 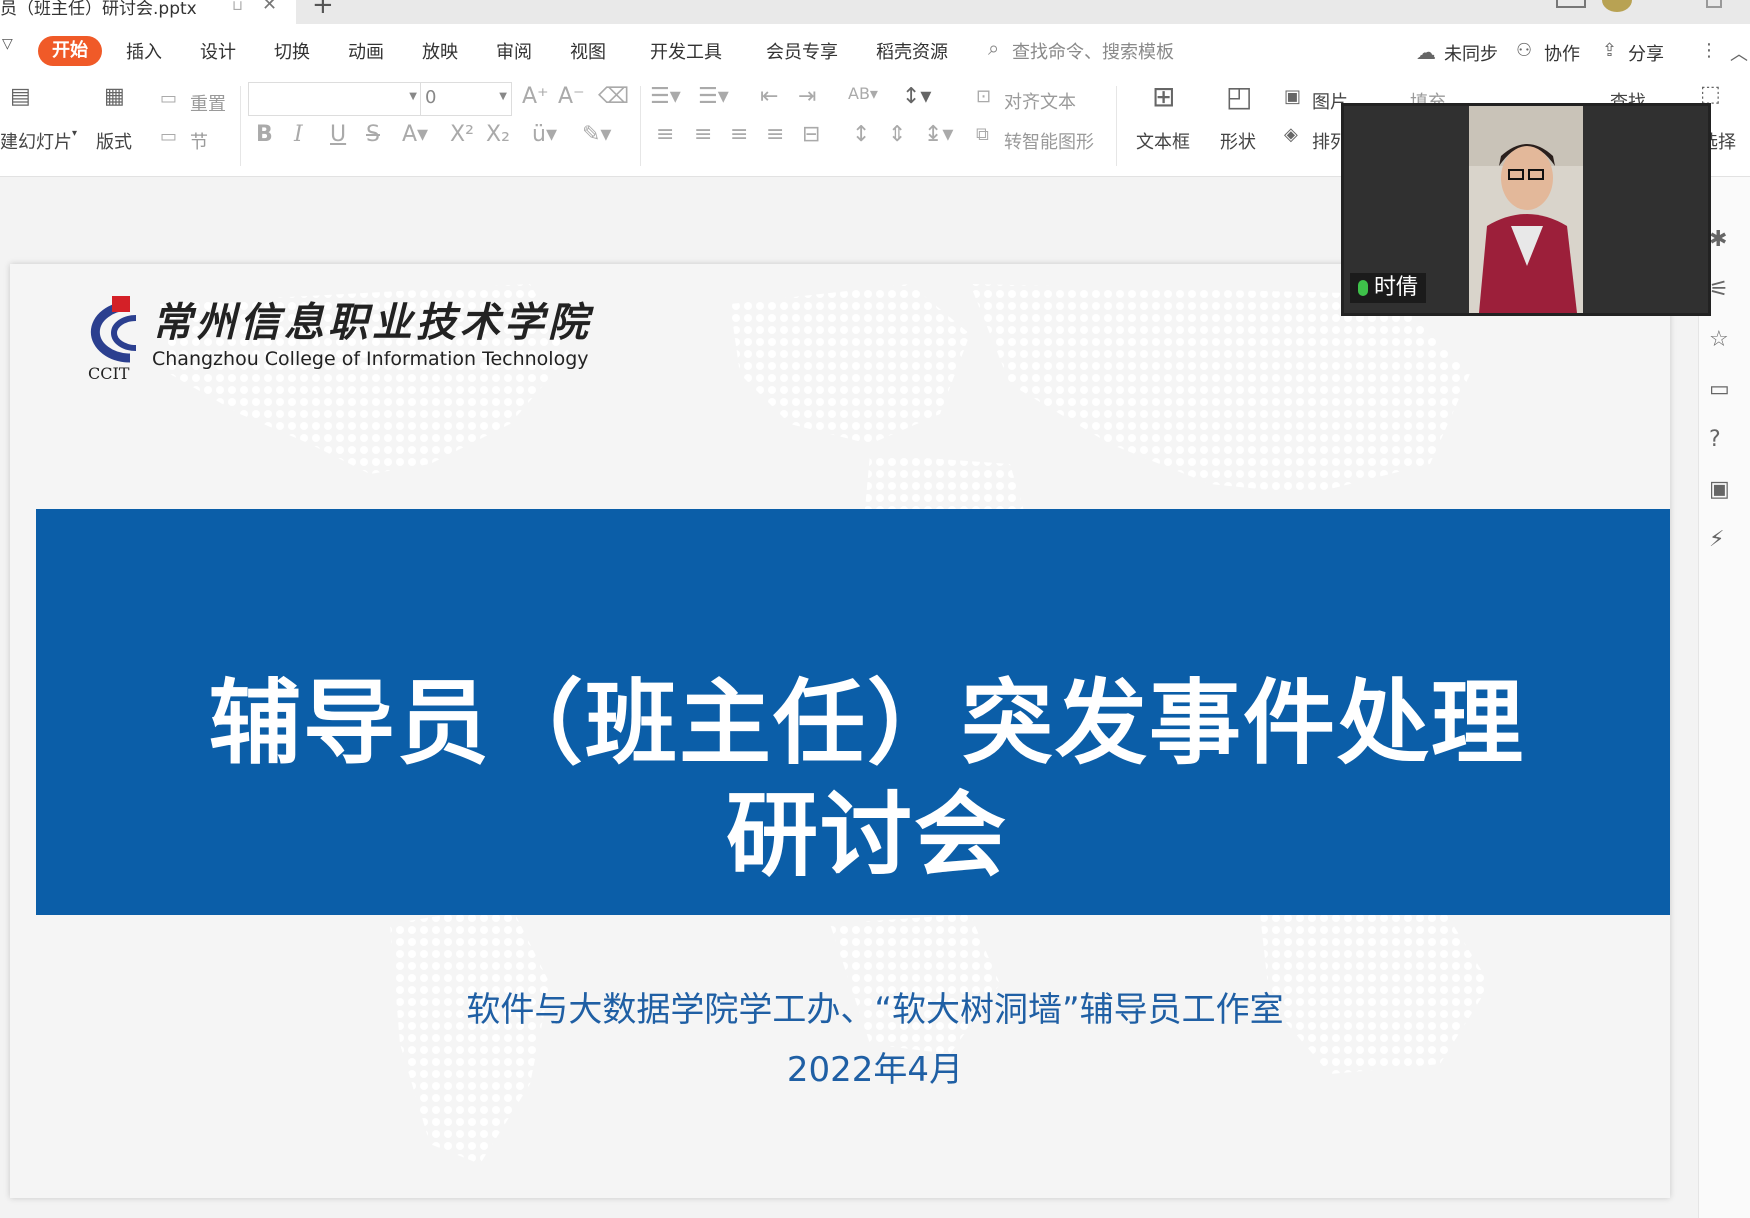 I want to click on font-color-icon: A▾, so click(x=415, y=134).